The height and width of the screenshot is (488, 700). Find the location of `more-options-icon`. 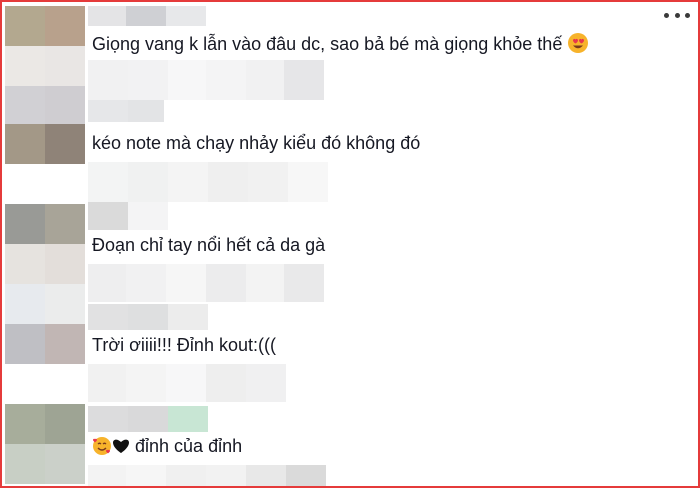

more-options-icon is located at coordinates (677, 15).